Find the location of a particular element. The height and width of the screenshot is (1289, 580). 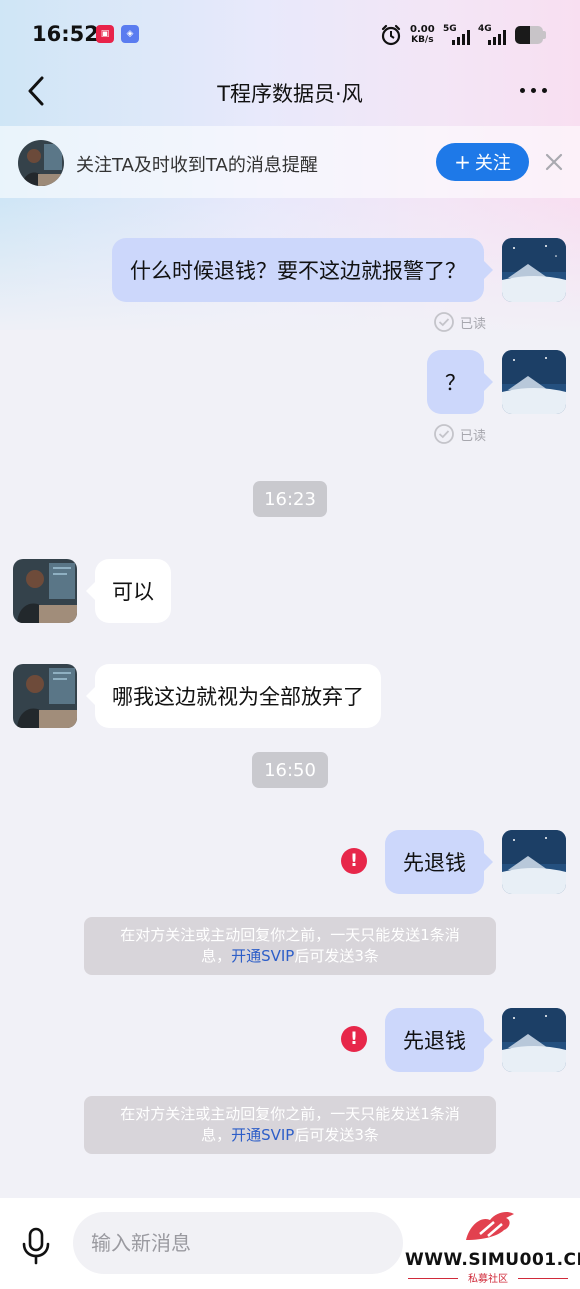

site-logo-icon is located at coordinates (490, 1226).